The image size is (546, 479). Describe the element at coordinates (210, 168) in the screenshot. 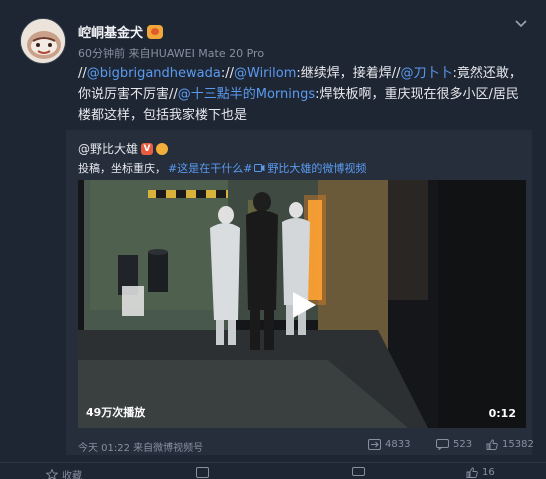

I see `hashtag-link: #这是在干什么#` at that location.